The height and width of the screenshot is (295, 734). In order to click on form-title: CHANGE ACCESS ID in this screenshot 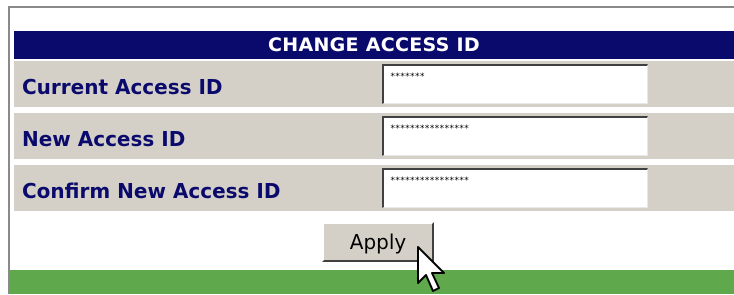, I will do `click(374, 45)`.